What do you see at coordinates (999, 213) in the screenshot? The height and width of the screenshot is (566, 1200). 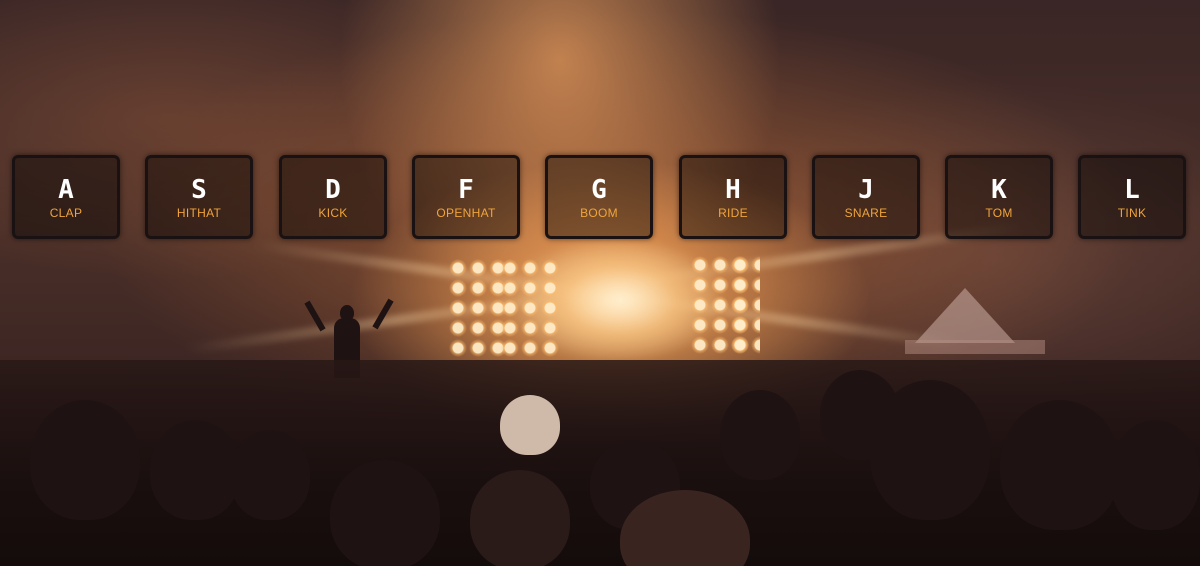 I see `key-sound-label: TOM` at bounding box center [999, 213].